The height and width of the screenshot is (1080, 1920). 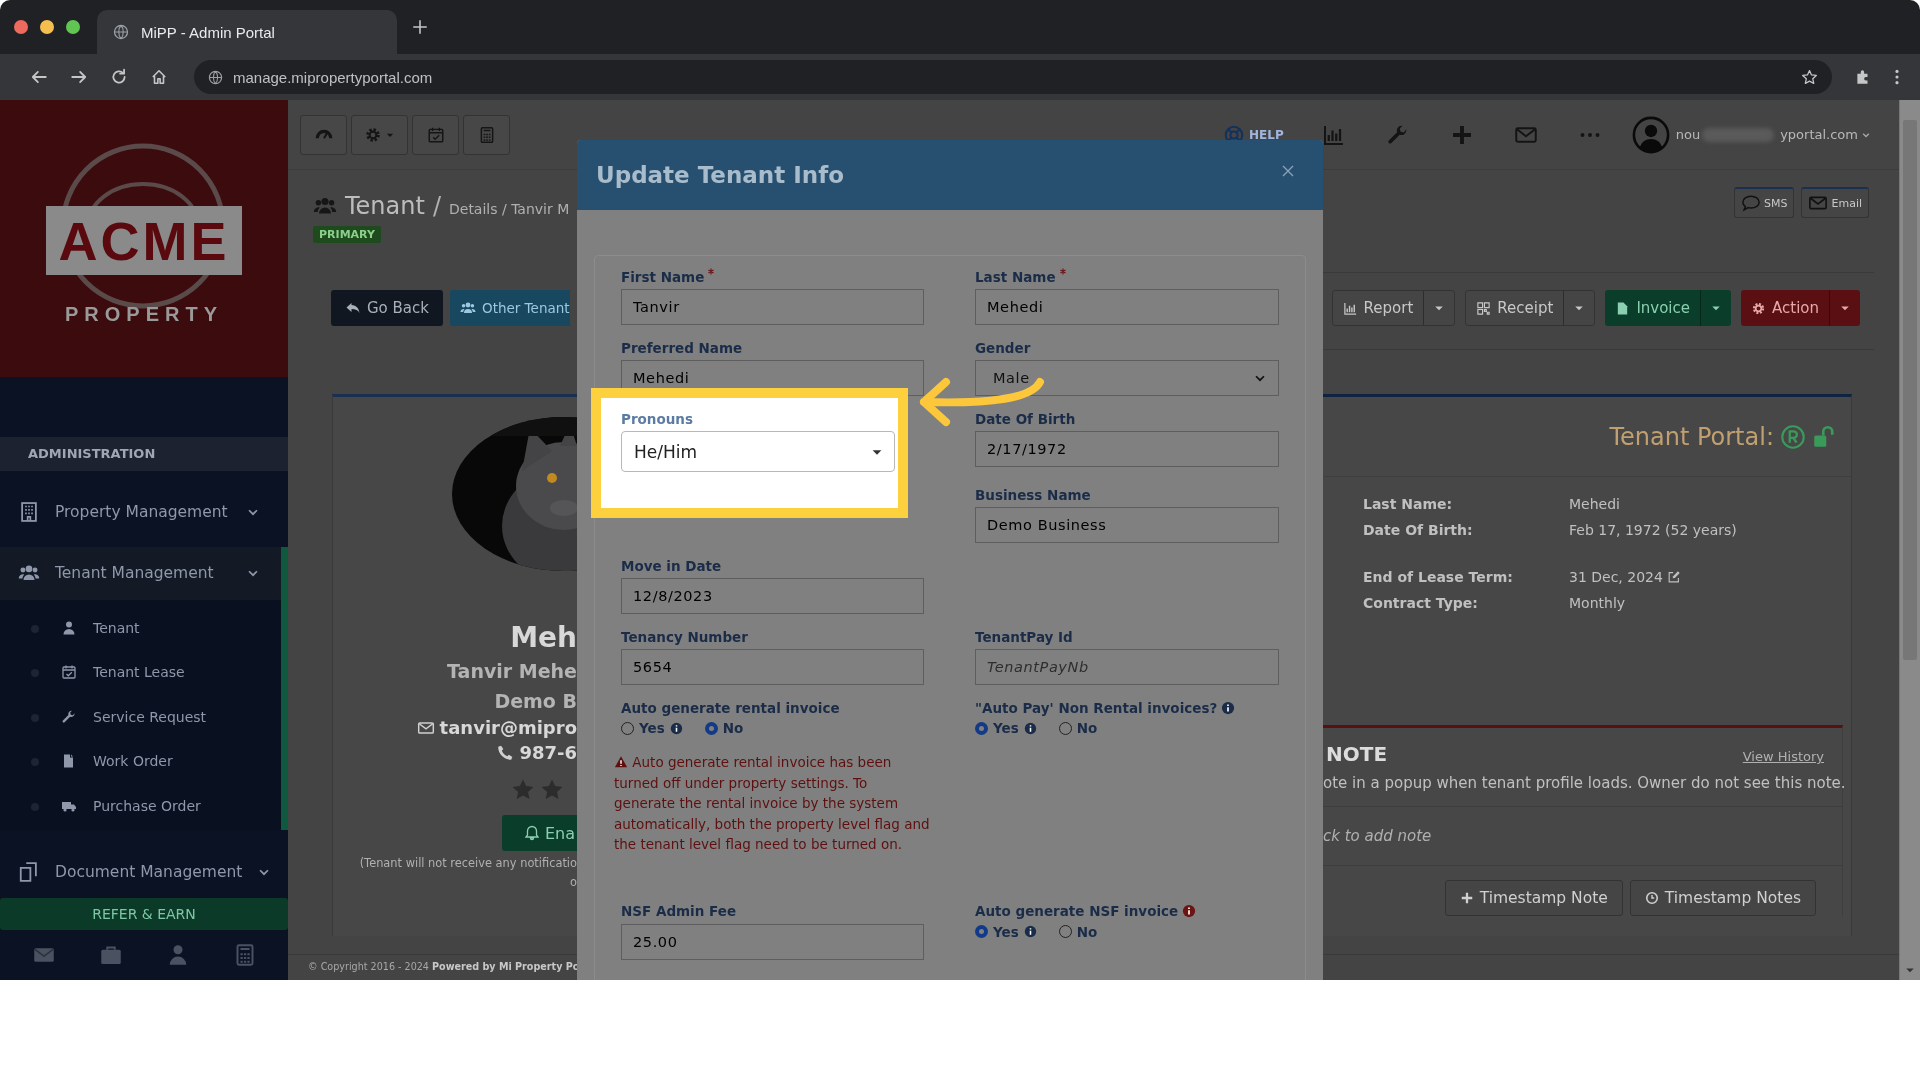 I want to click on nav-button: Go Back, so click(x=387, y=308).